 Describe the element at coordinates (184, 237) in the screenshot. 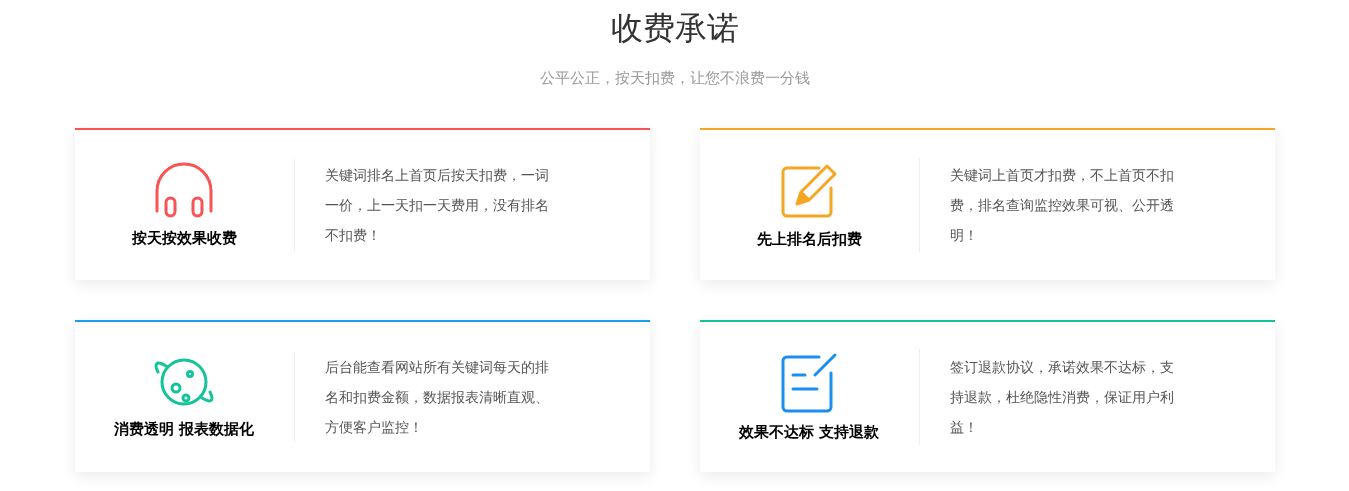

I see `feature-title: 按天按效果收费` at that location.